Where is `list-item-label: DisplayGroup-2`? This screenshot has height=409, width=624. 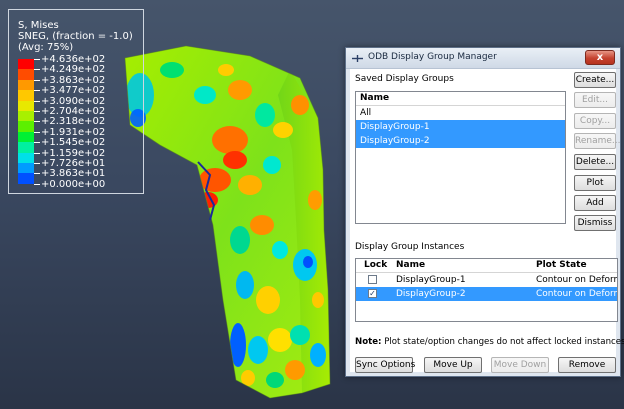
list-item-label: DisplayGroup-2 is located at coordinates (395, 141).